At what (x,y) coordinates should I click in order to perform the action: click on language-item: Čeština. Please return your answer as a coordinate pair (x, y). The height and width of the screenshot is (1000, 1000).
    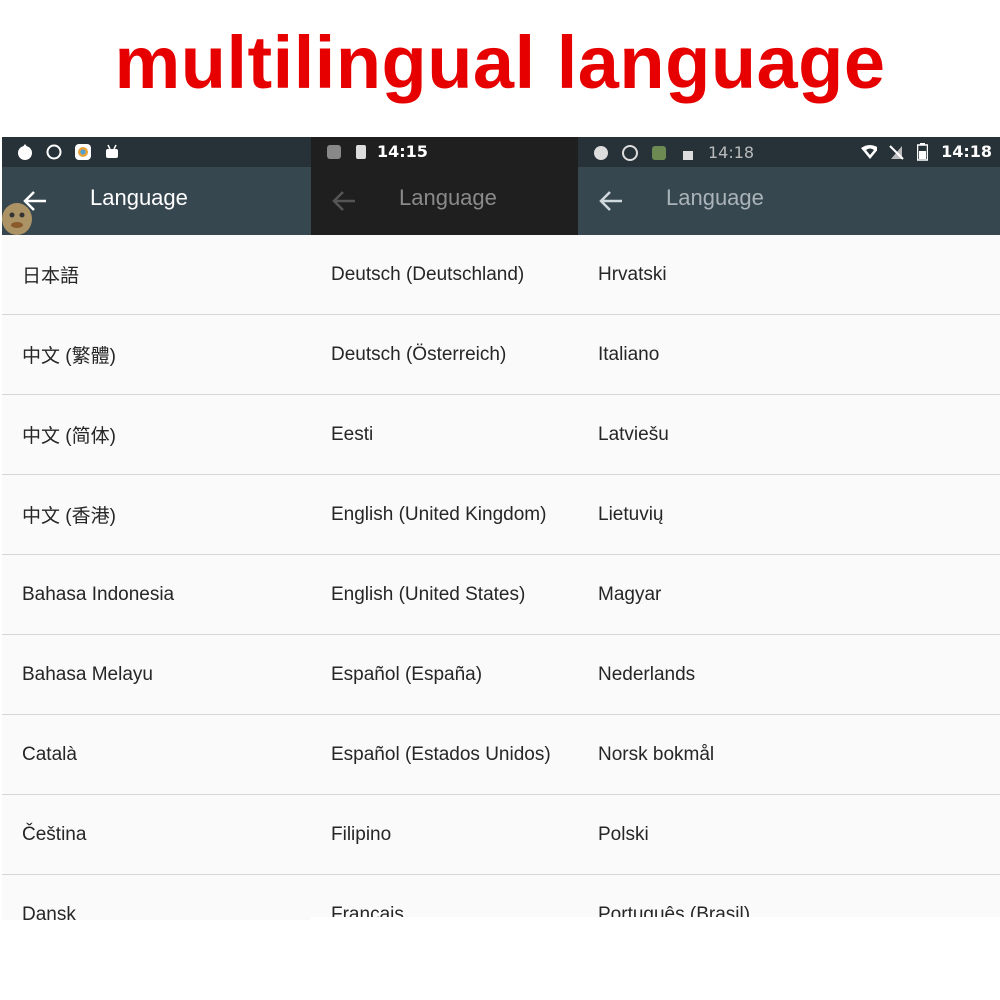
    Looking at the image, I should click on (156, 835).